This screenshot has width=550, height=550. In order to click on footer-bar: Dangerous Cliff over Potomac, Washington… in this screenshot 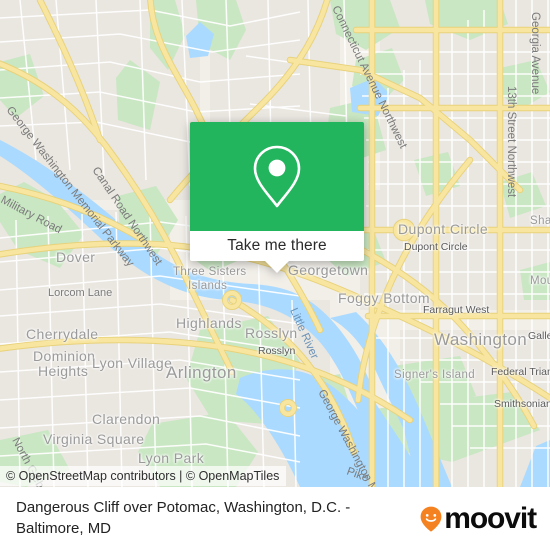, I will do `click(275, 518)`.